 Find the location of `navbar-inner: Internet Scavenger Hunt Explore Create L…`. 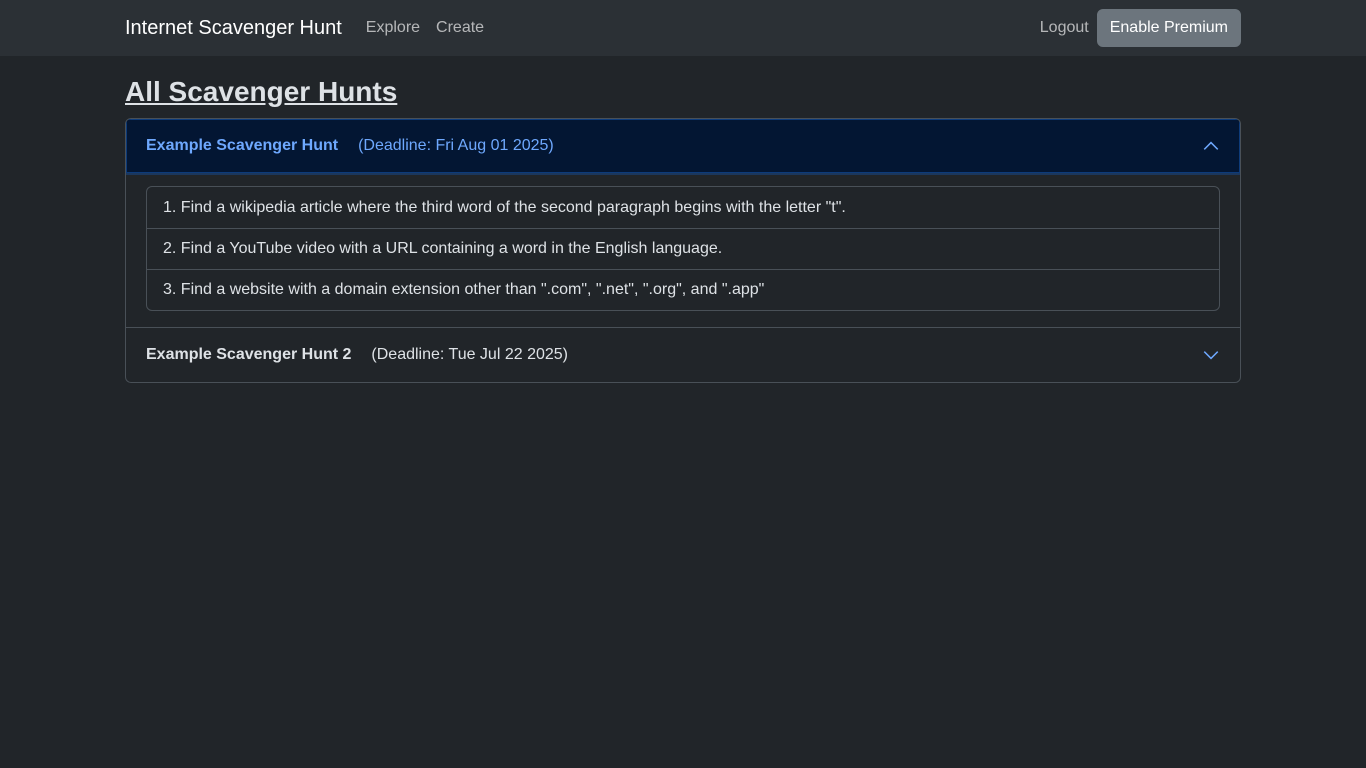

navbar-inner: Internet Scavenger Hunt Explore Create L… is located at coordinates (683, 28).